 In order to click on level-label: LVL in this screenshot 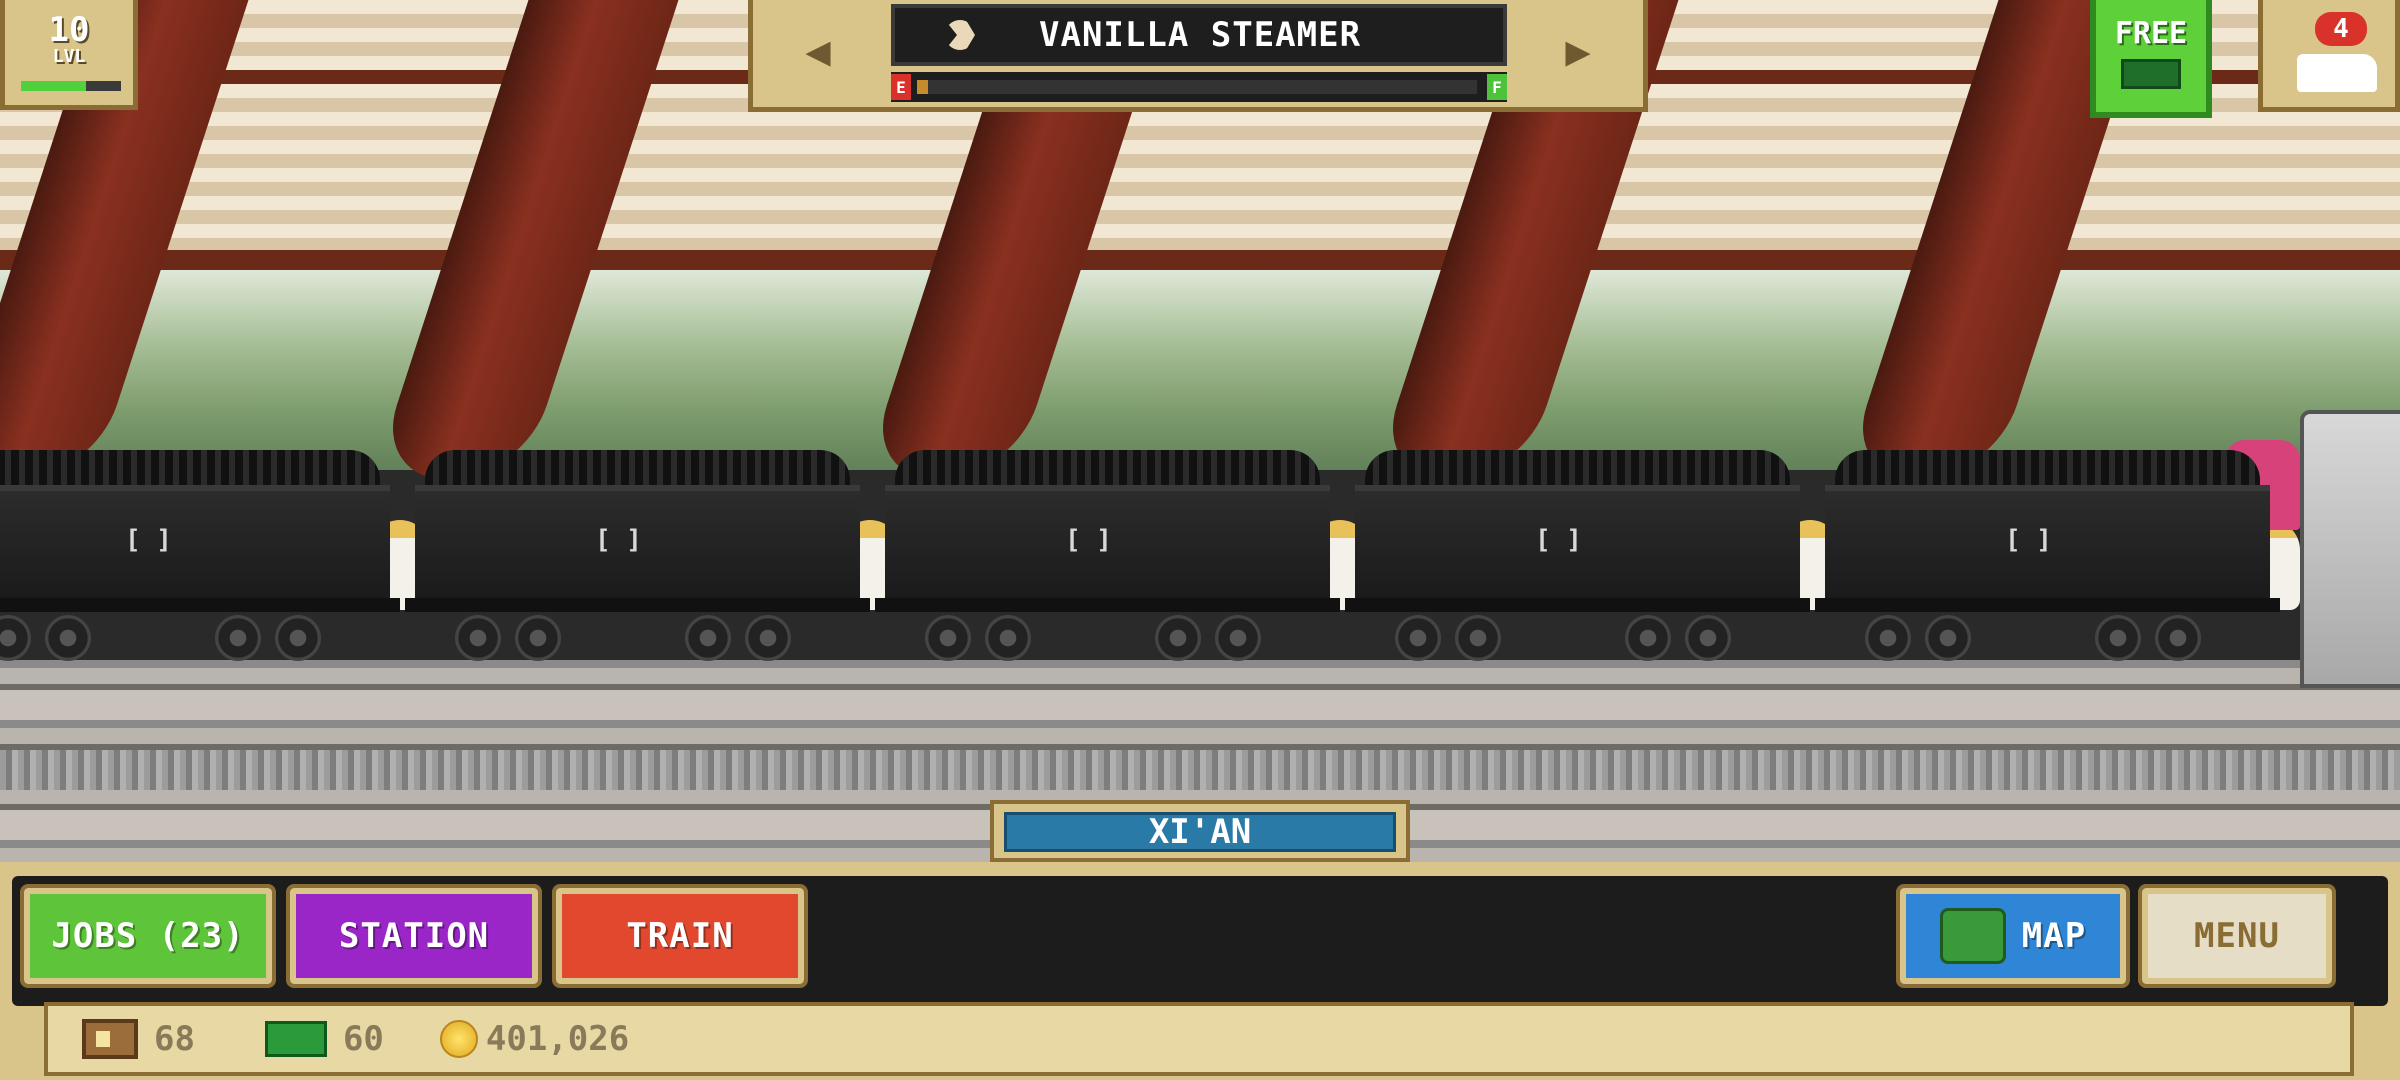, I will do `click(69, 56)`.